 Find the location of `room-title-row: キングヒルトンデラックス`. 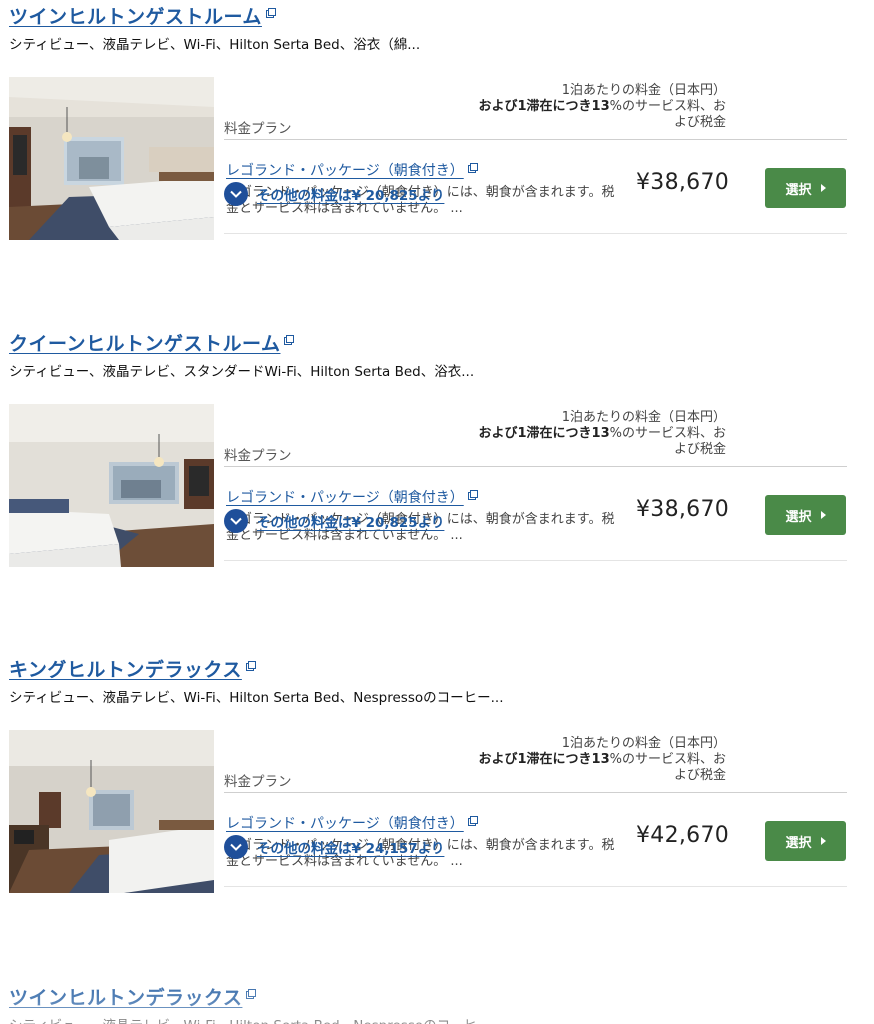

room-title-row: キングヒルトンデラックス is located at coordinates (132, 668).